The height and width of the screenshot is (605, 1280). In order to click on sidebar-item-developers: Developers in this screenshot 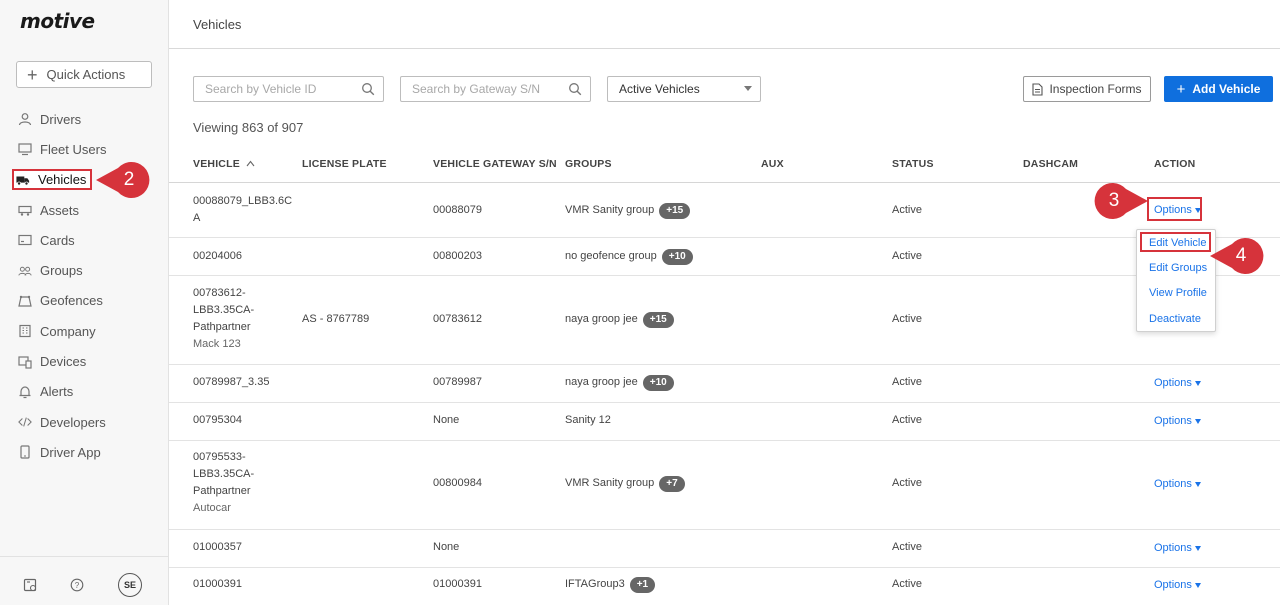, I will do `click(84, 422)`.